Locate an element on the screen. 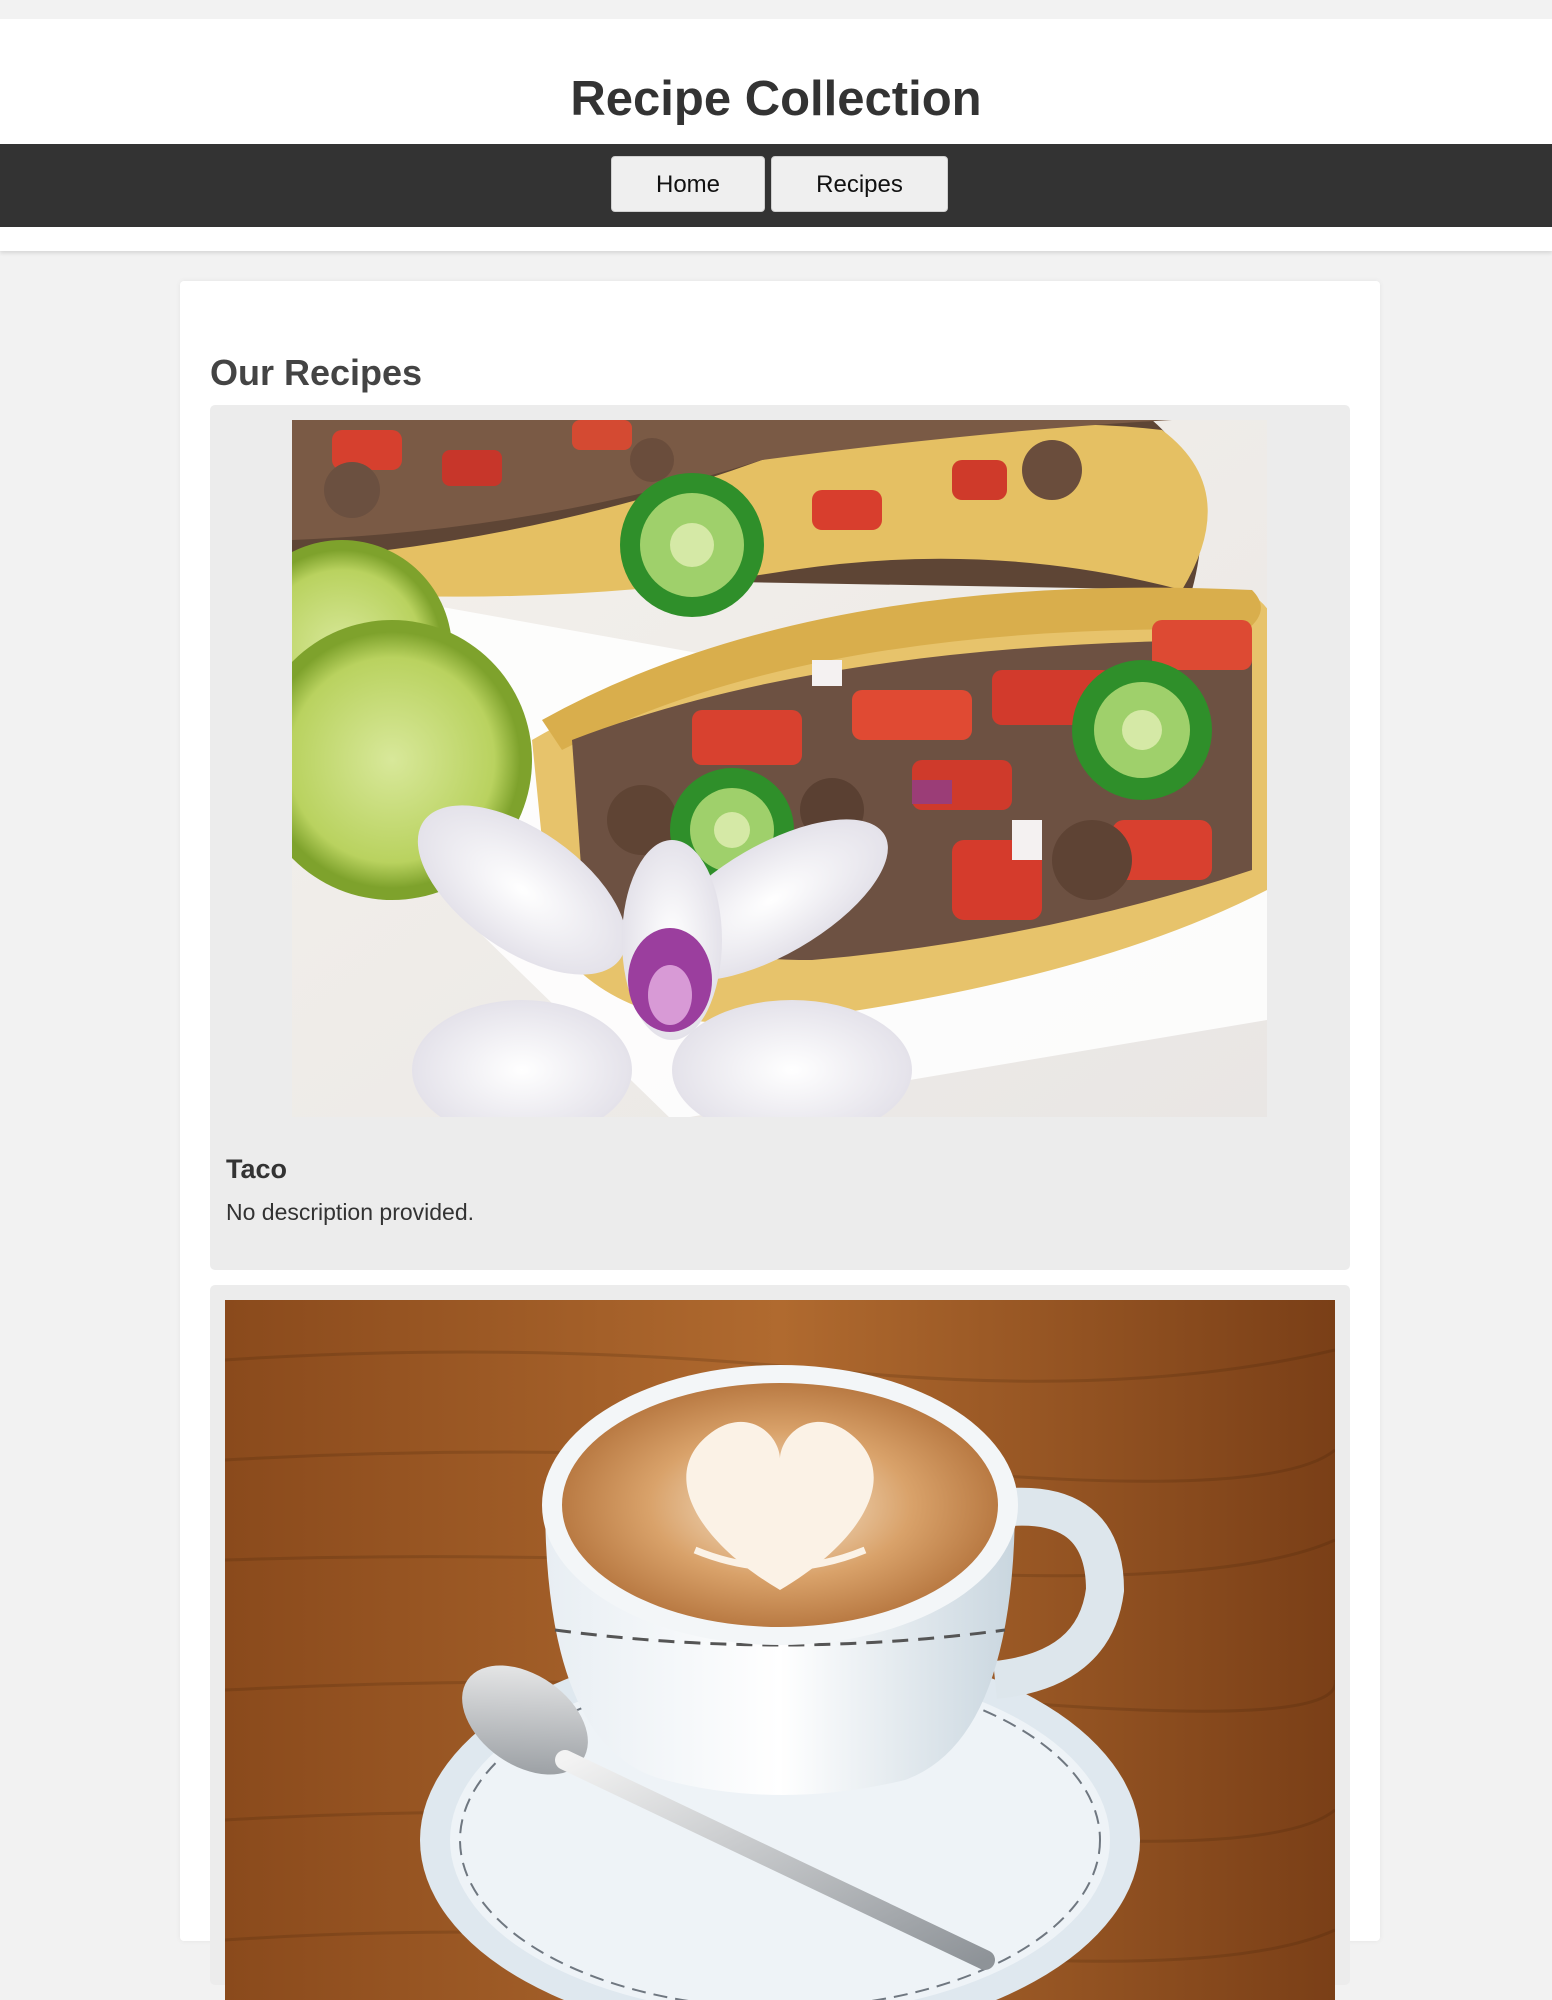 This screenshot has height=2000, width=1552. site-title: Recipe Collection is located at coordinates (776, 99).